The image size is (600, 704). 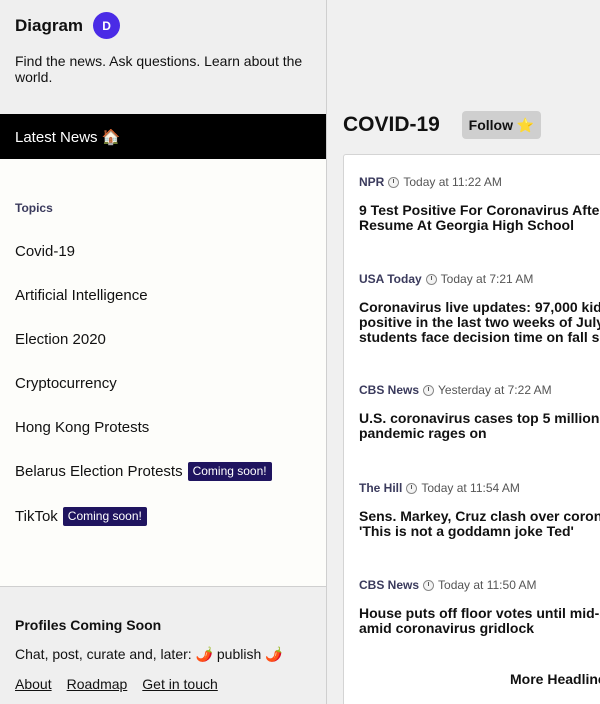 I want to click on article-meta: CBS News Yesterday at 7:22 AM, so click(x=479, y=390).